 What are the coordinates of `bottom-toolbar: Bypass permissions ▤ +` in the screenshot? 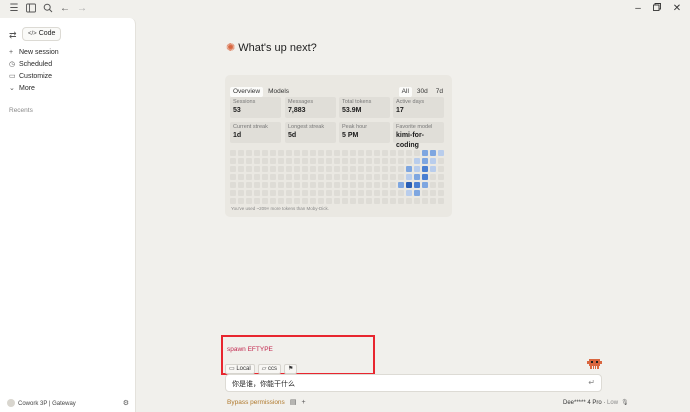 It's located at (269, 403).